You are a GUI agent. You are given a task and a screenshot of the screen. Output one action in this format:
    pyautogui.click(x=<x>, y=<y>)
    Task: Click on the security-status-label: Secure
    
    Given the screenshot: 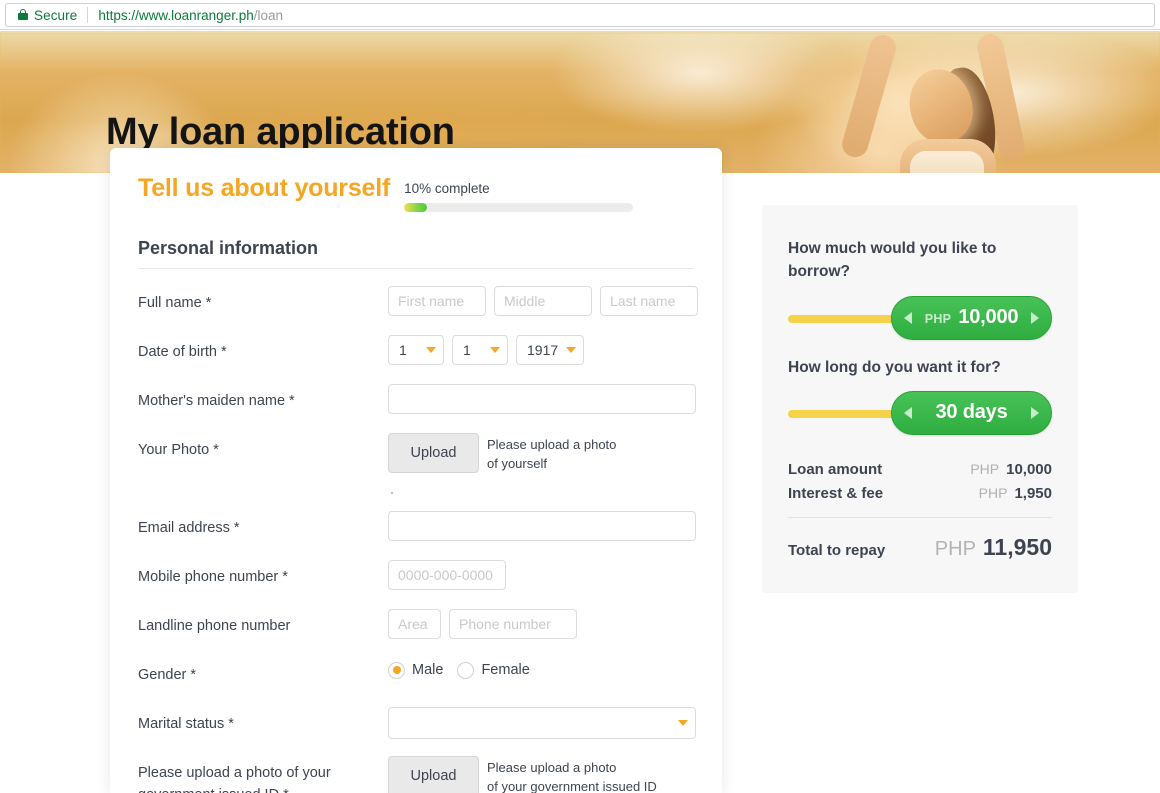 What is the action you would take?
    pyautogui.click(x=56, y=15)
    